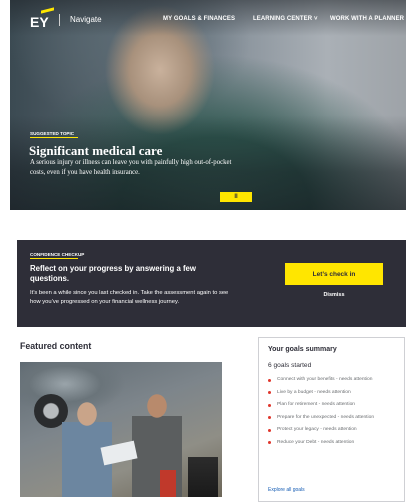  I want to click on carousel-pause-button: II, so click(236, 197).